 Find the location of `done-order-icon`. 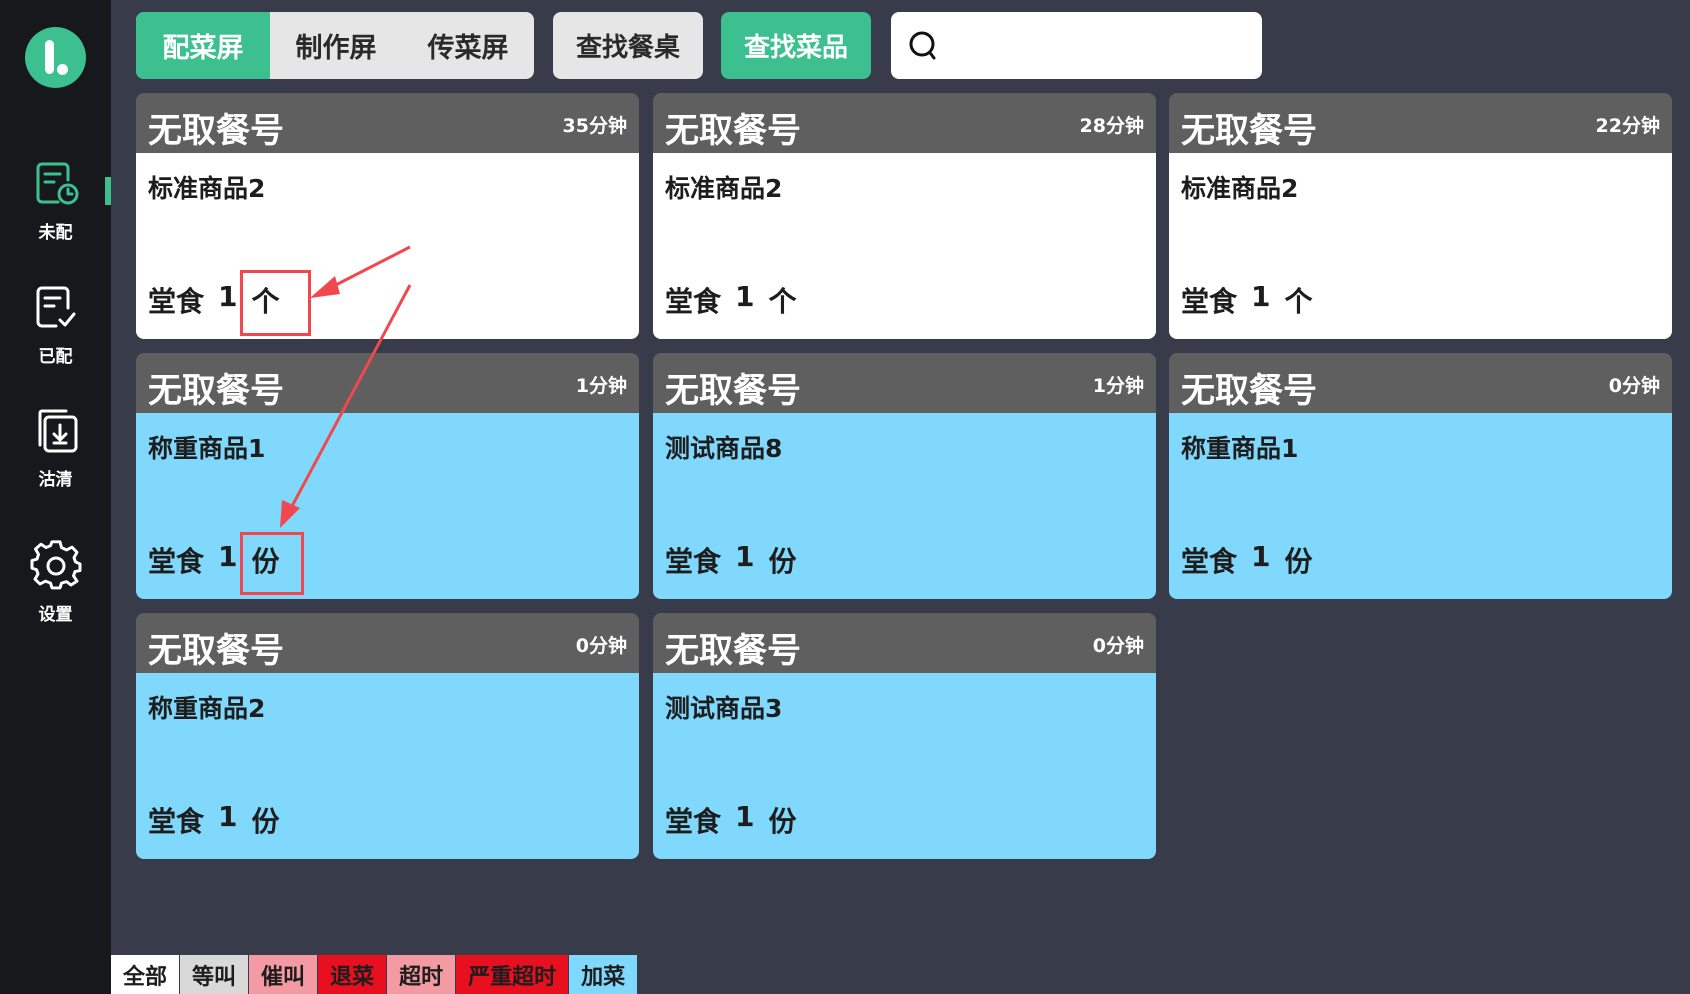

done-order-icon is located at coordinates (56, 308).